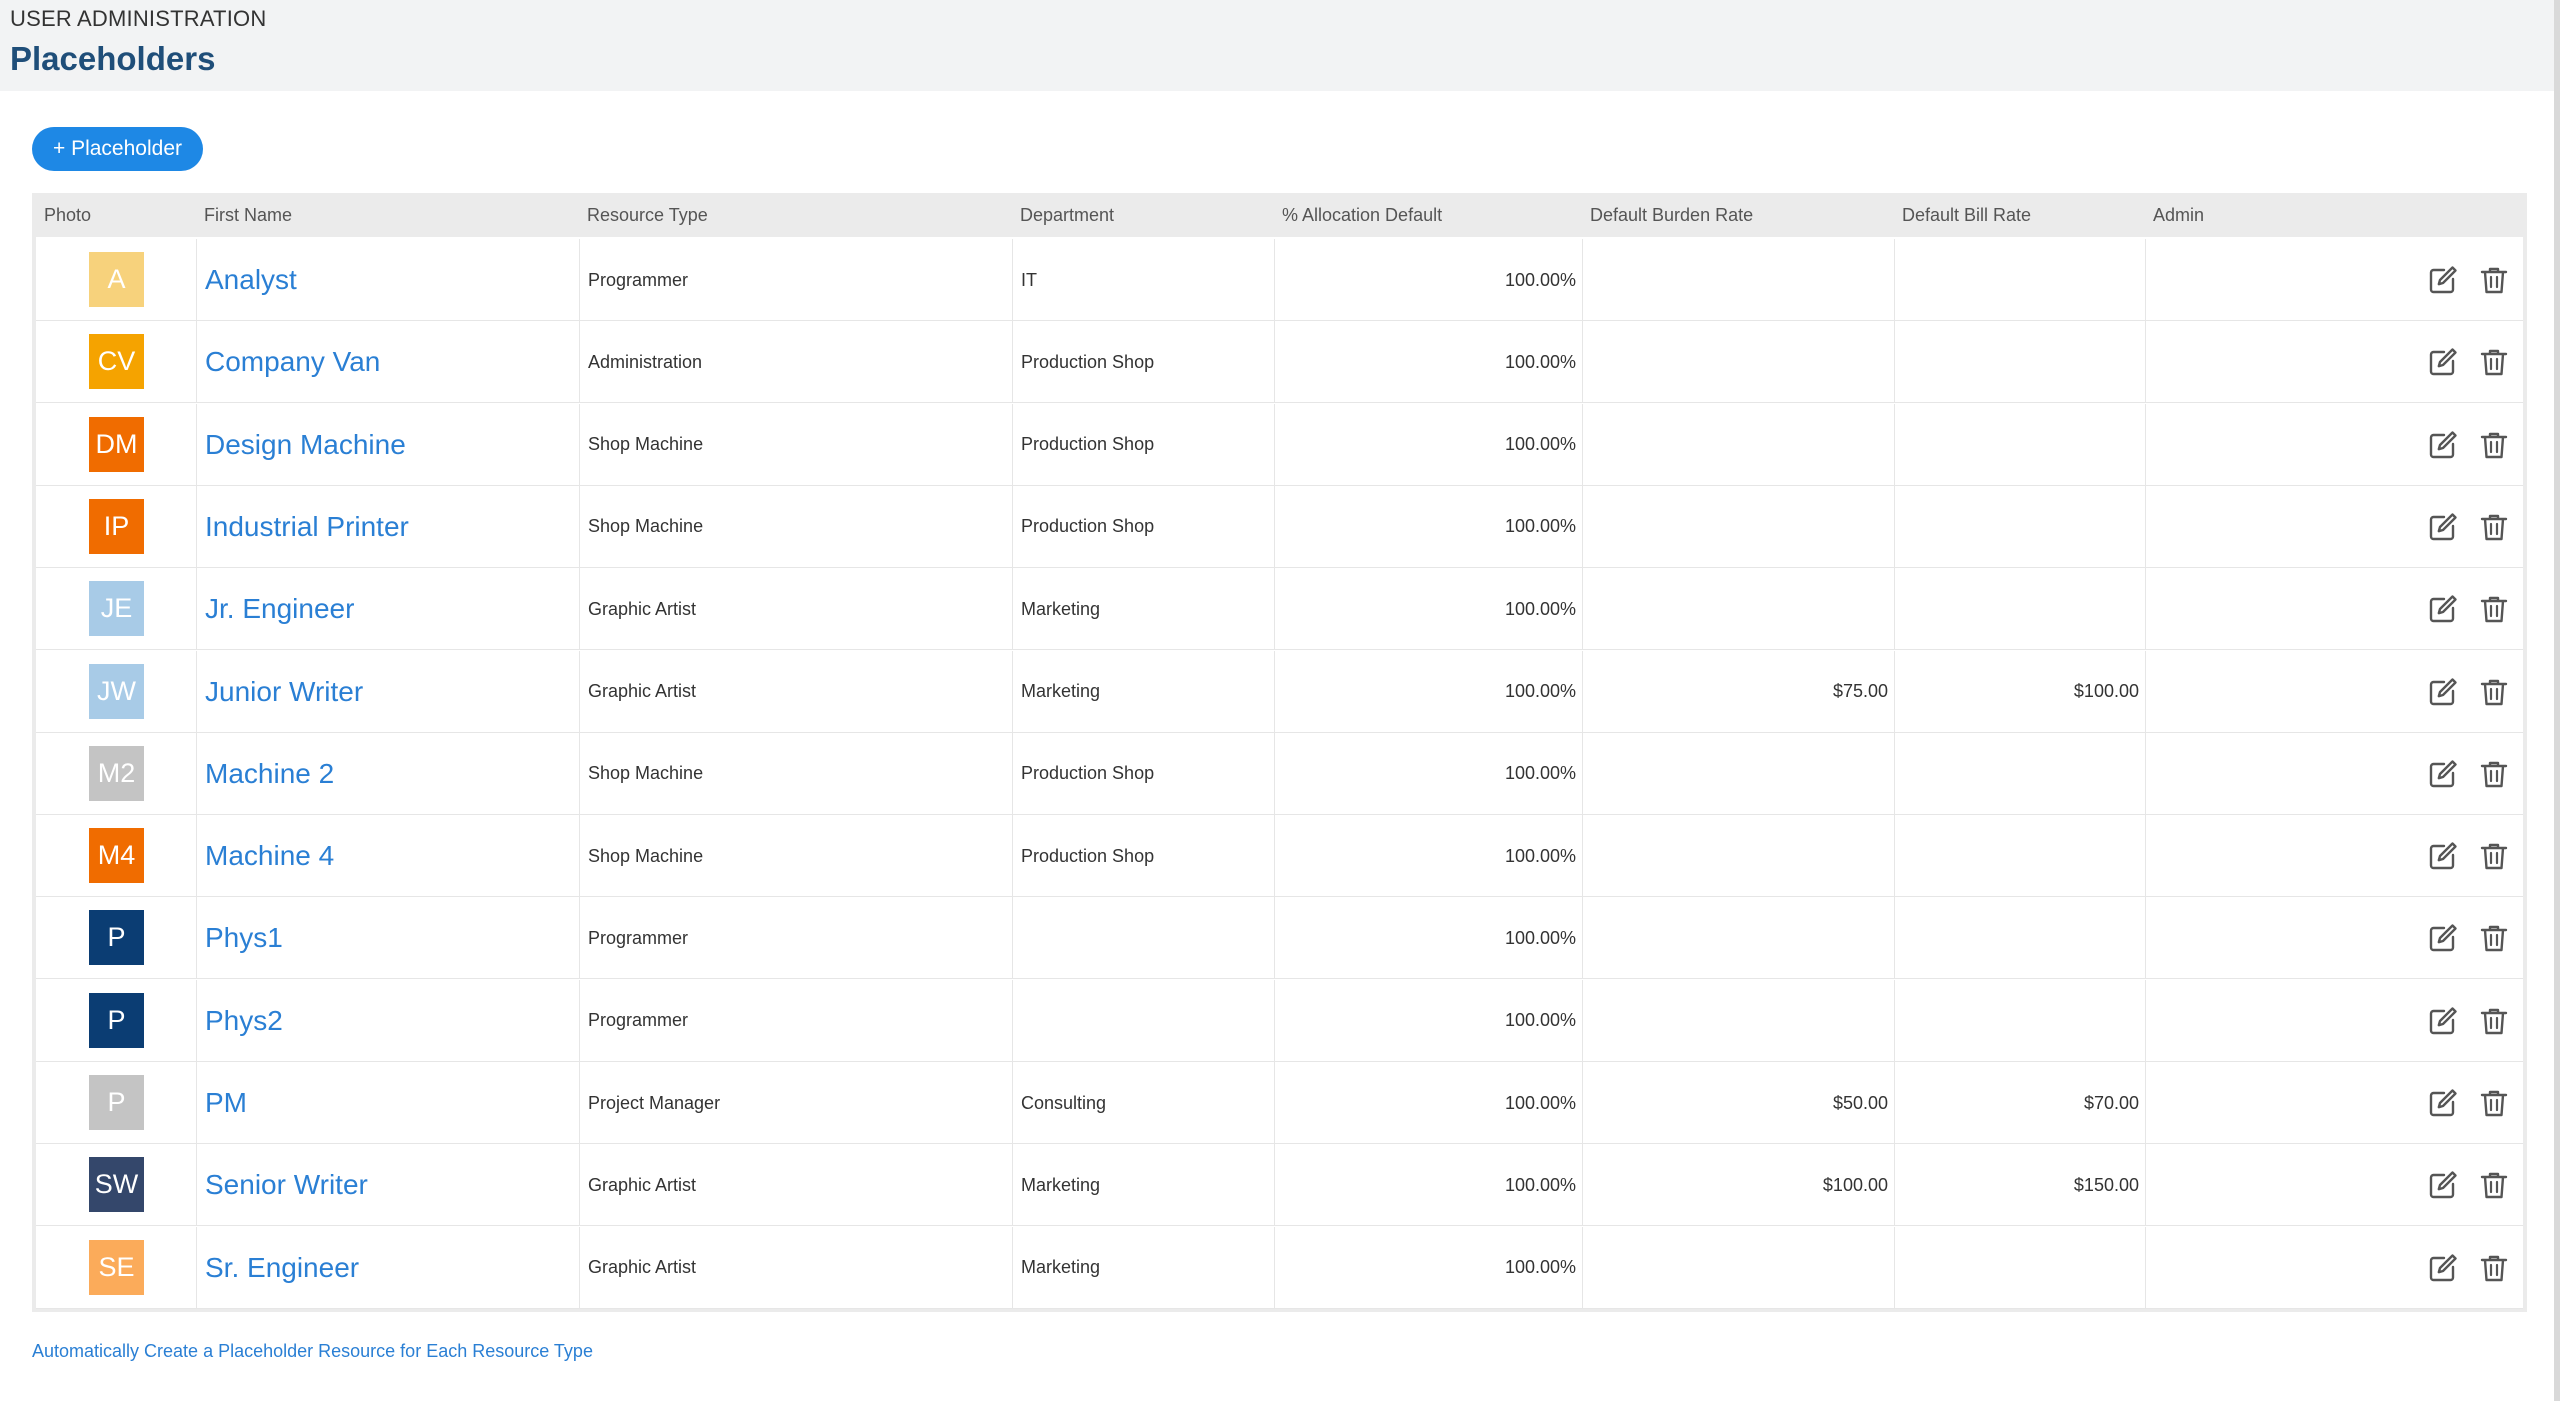 The width and height of the screenshot is (2560, 1401). I want to click on column-header-photo: Photo, so click(67, 215).